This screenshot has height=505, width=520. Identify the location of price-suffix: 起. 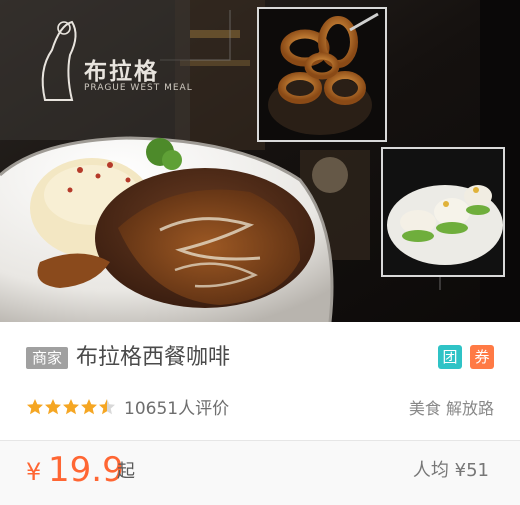
(126, 471).